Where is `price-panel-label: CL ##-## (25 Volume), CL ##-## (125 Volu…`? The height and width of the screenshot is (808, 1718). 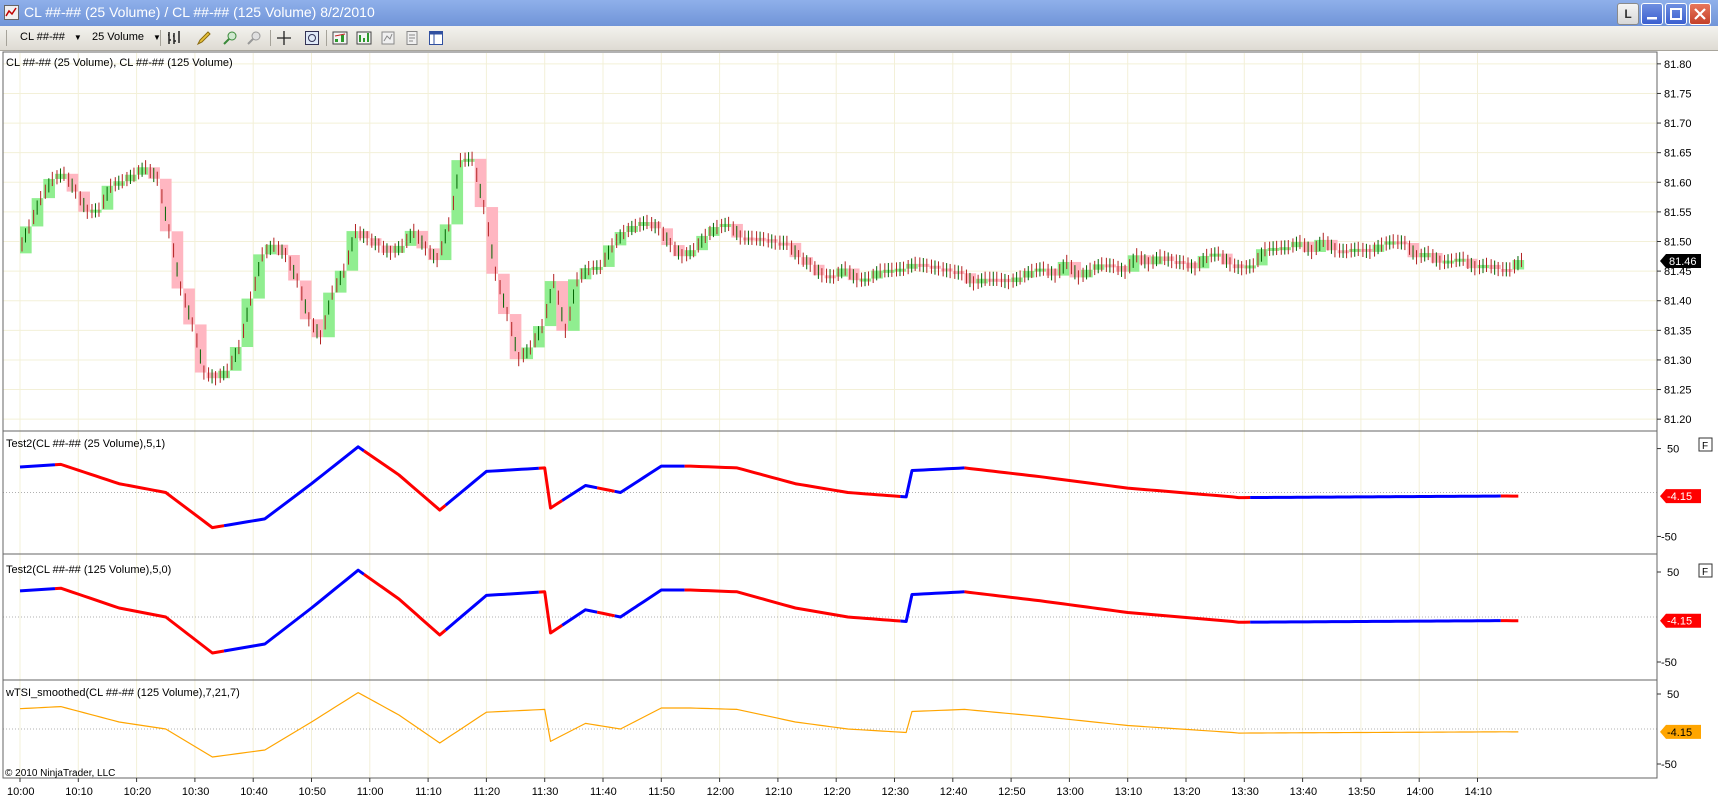 price-panel-label: CL ##-## (25 Volume), CL ##-## (125 Volu… is located at coordinates (119, 63).